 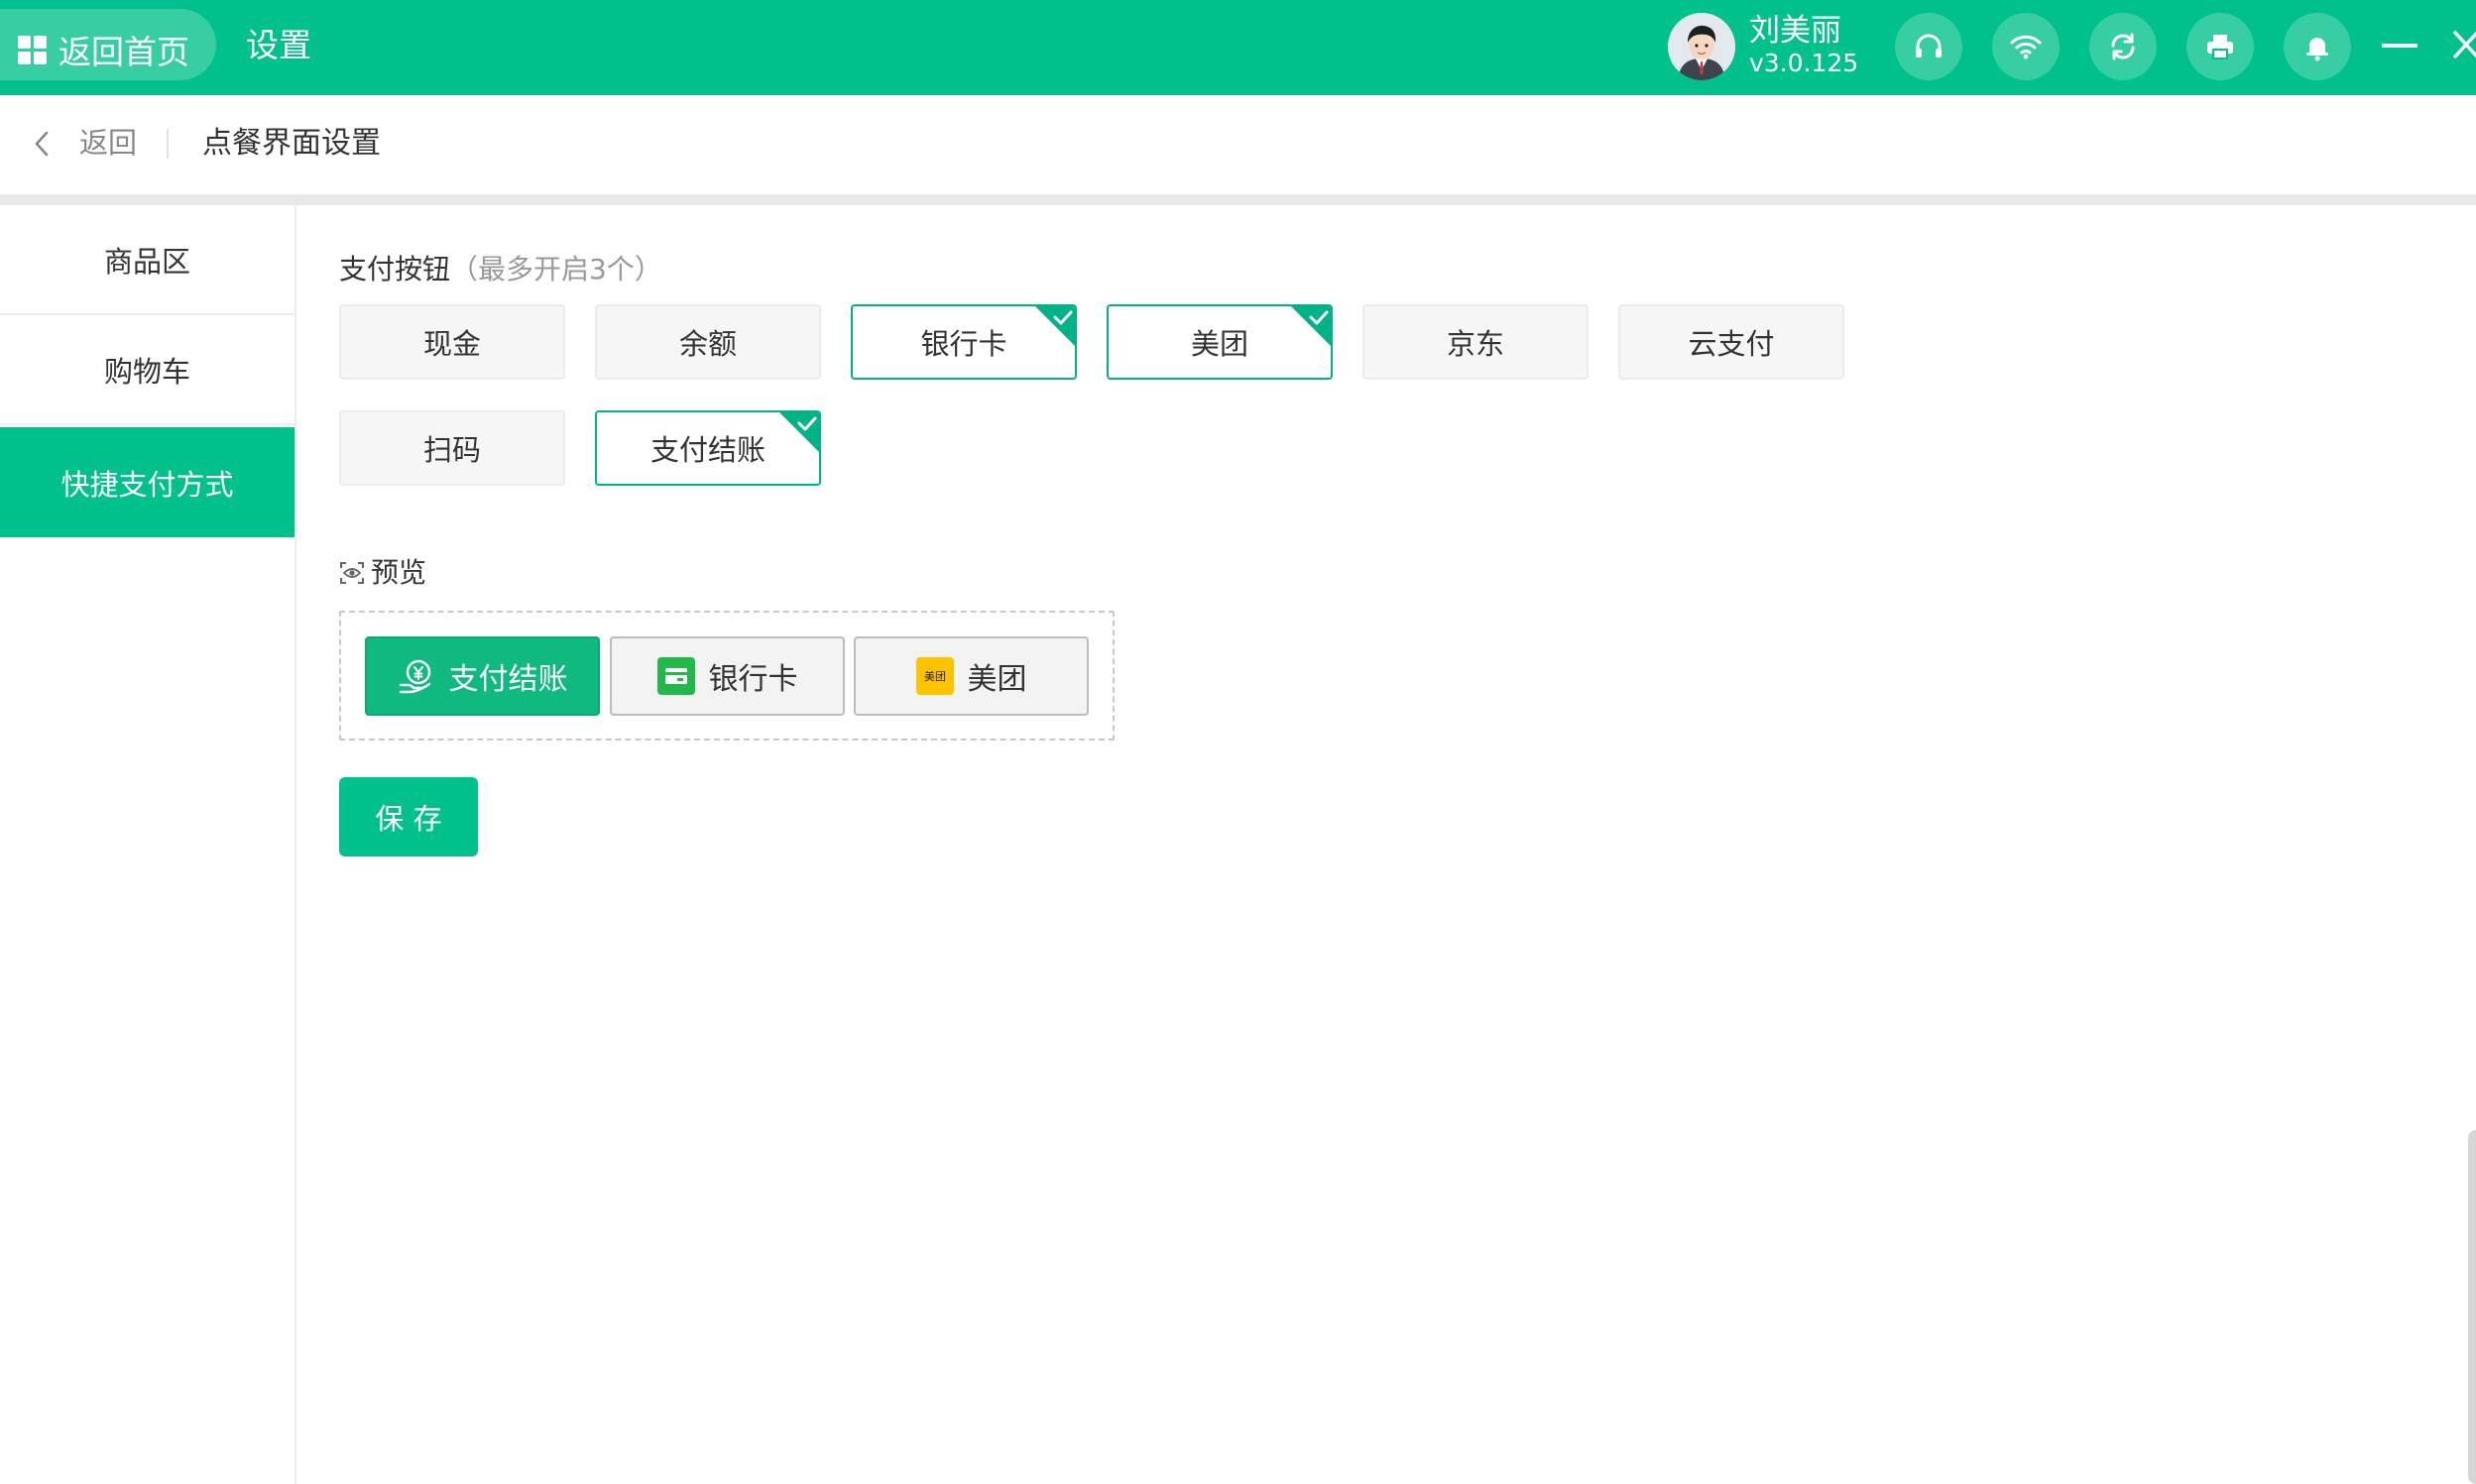 What do you see at coordinates (395, 269) in the screenshot?
I see `payment-section-title: 支付按钮` at bounding box center [395, 269].